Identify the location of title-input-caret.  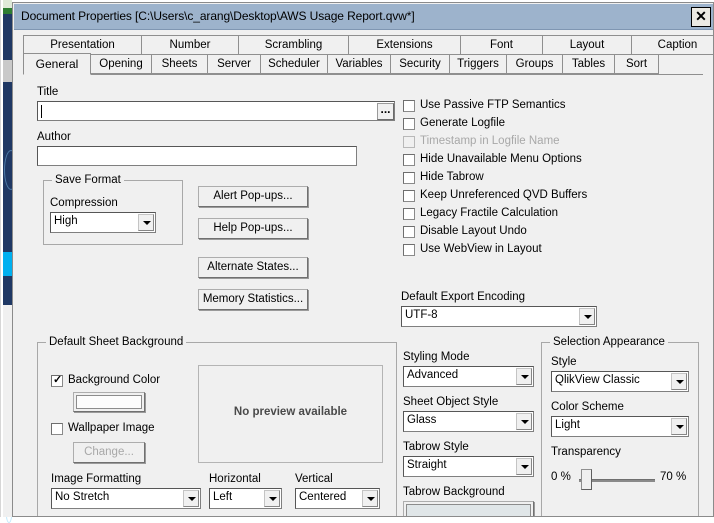
(41, 111).